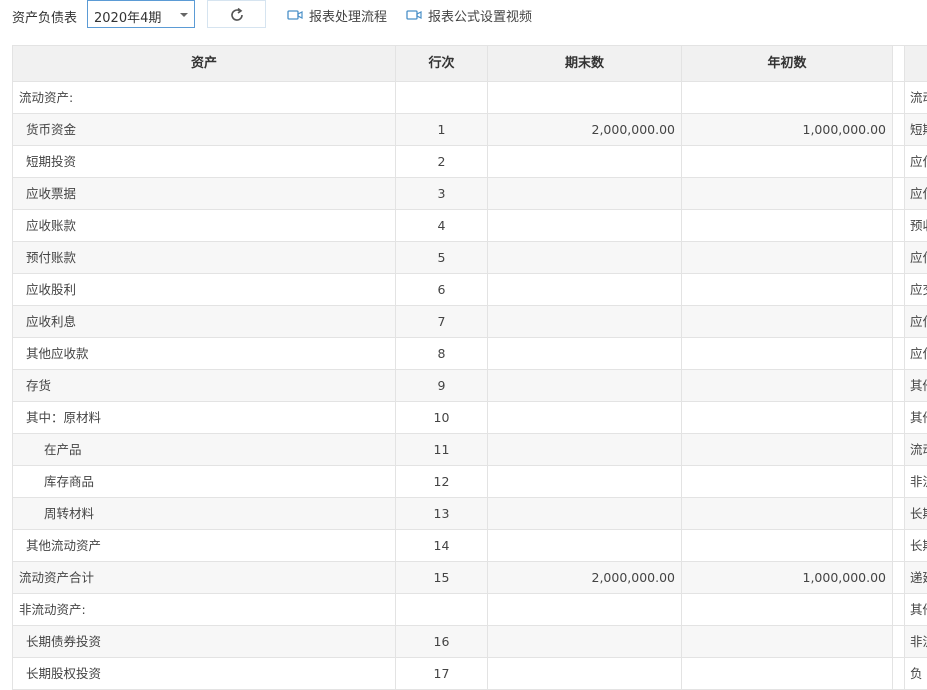 The height and width of the screenshot is (690, 927). Describe the element at coordinates (469, 642) in the screenshot. I see `table-row: 长期债券投资16 非流` at that location.